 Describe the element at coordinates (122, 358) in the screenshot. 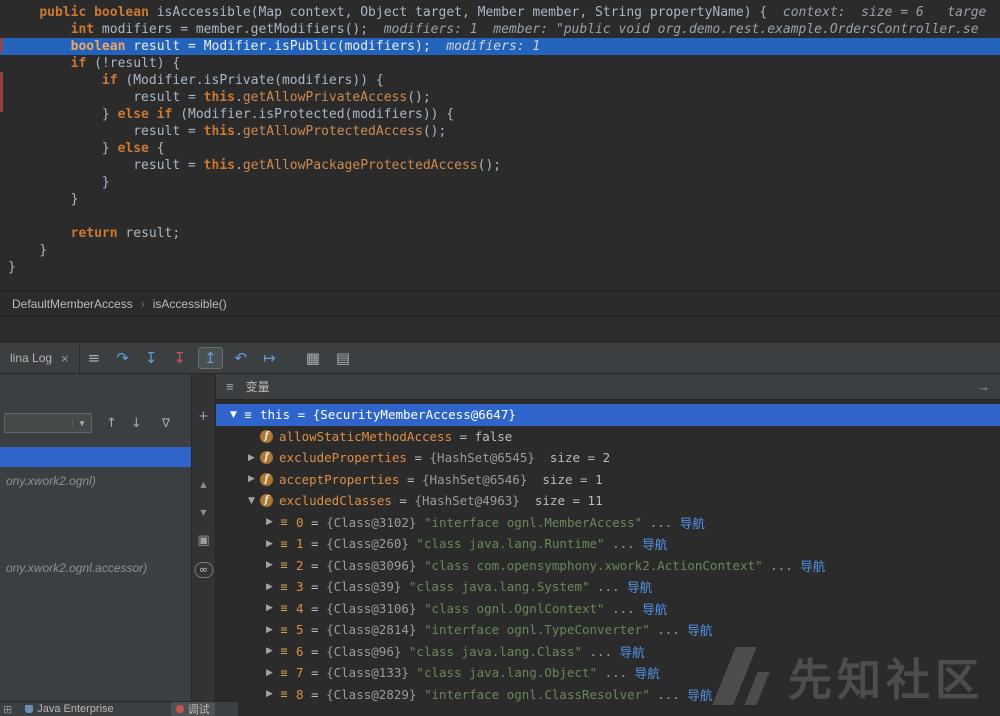

I see `step-over-icon: ↷` at that location.